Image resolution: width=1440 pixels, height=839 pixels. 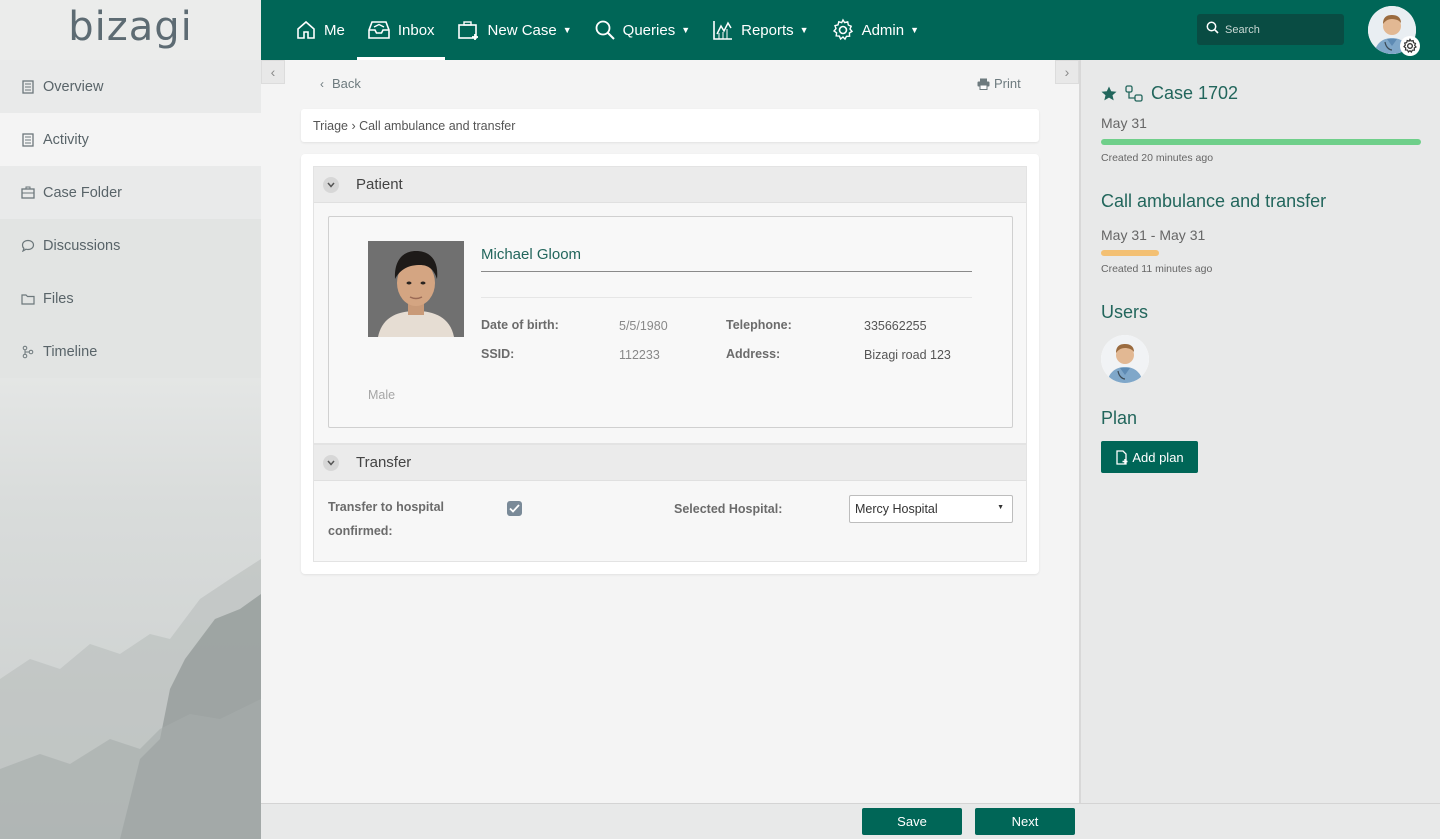 What do you see at coordinates (522, 30) in the screenshot?
I see `menu-item-label: New Case` at bounding box center [522, 30].